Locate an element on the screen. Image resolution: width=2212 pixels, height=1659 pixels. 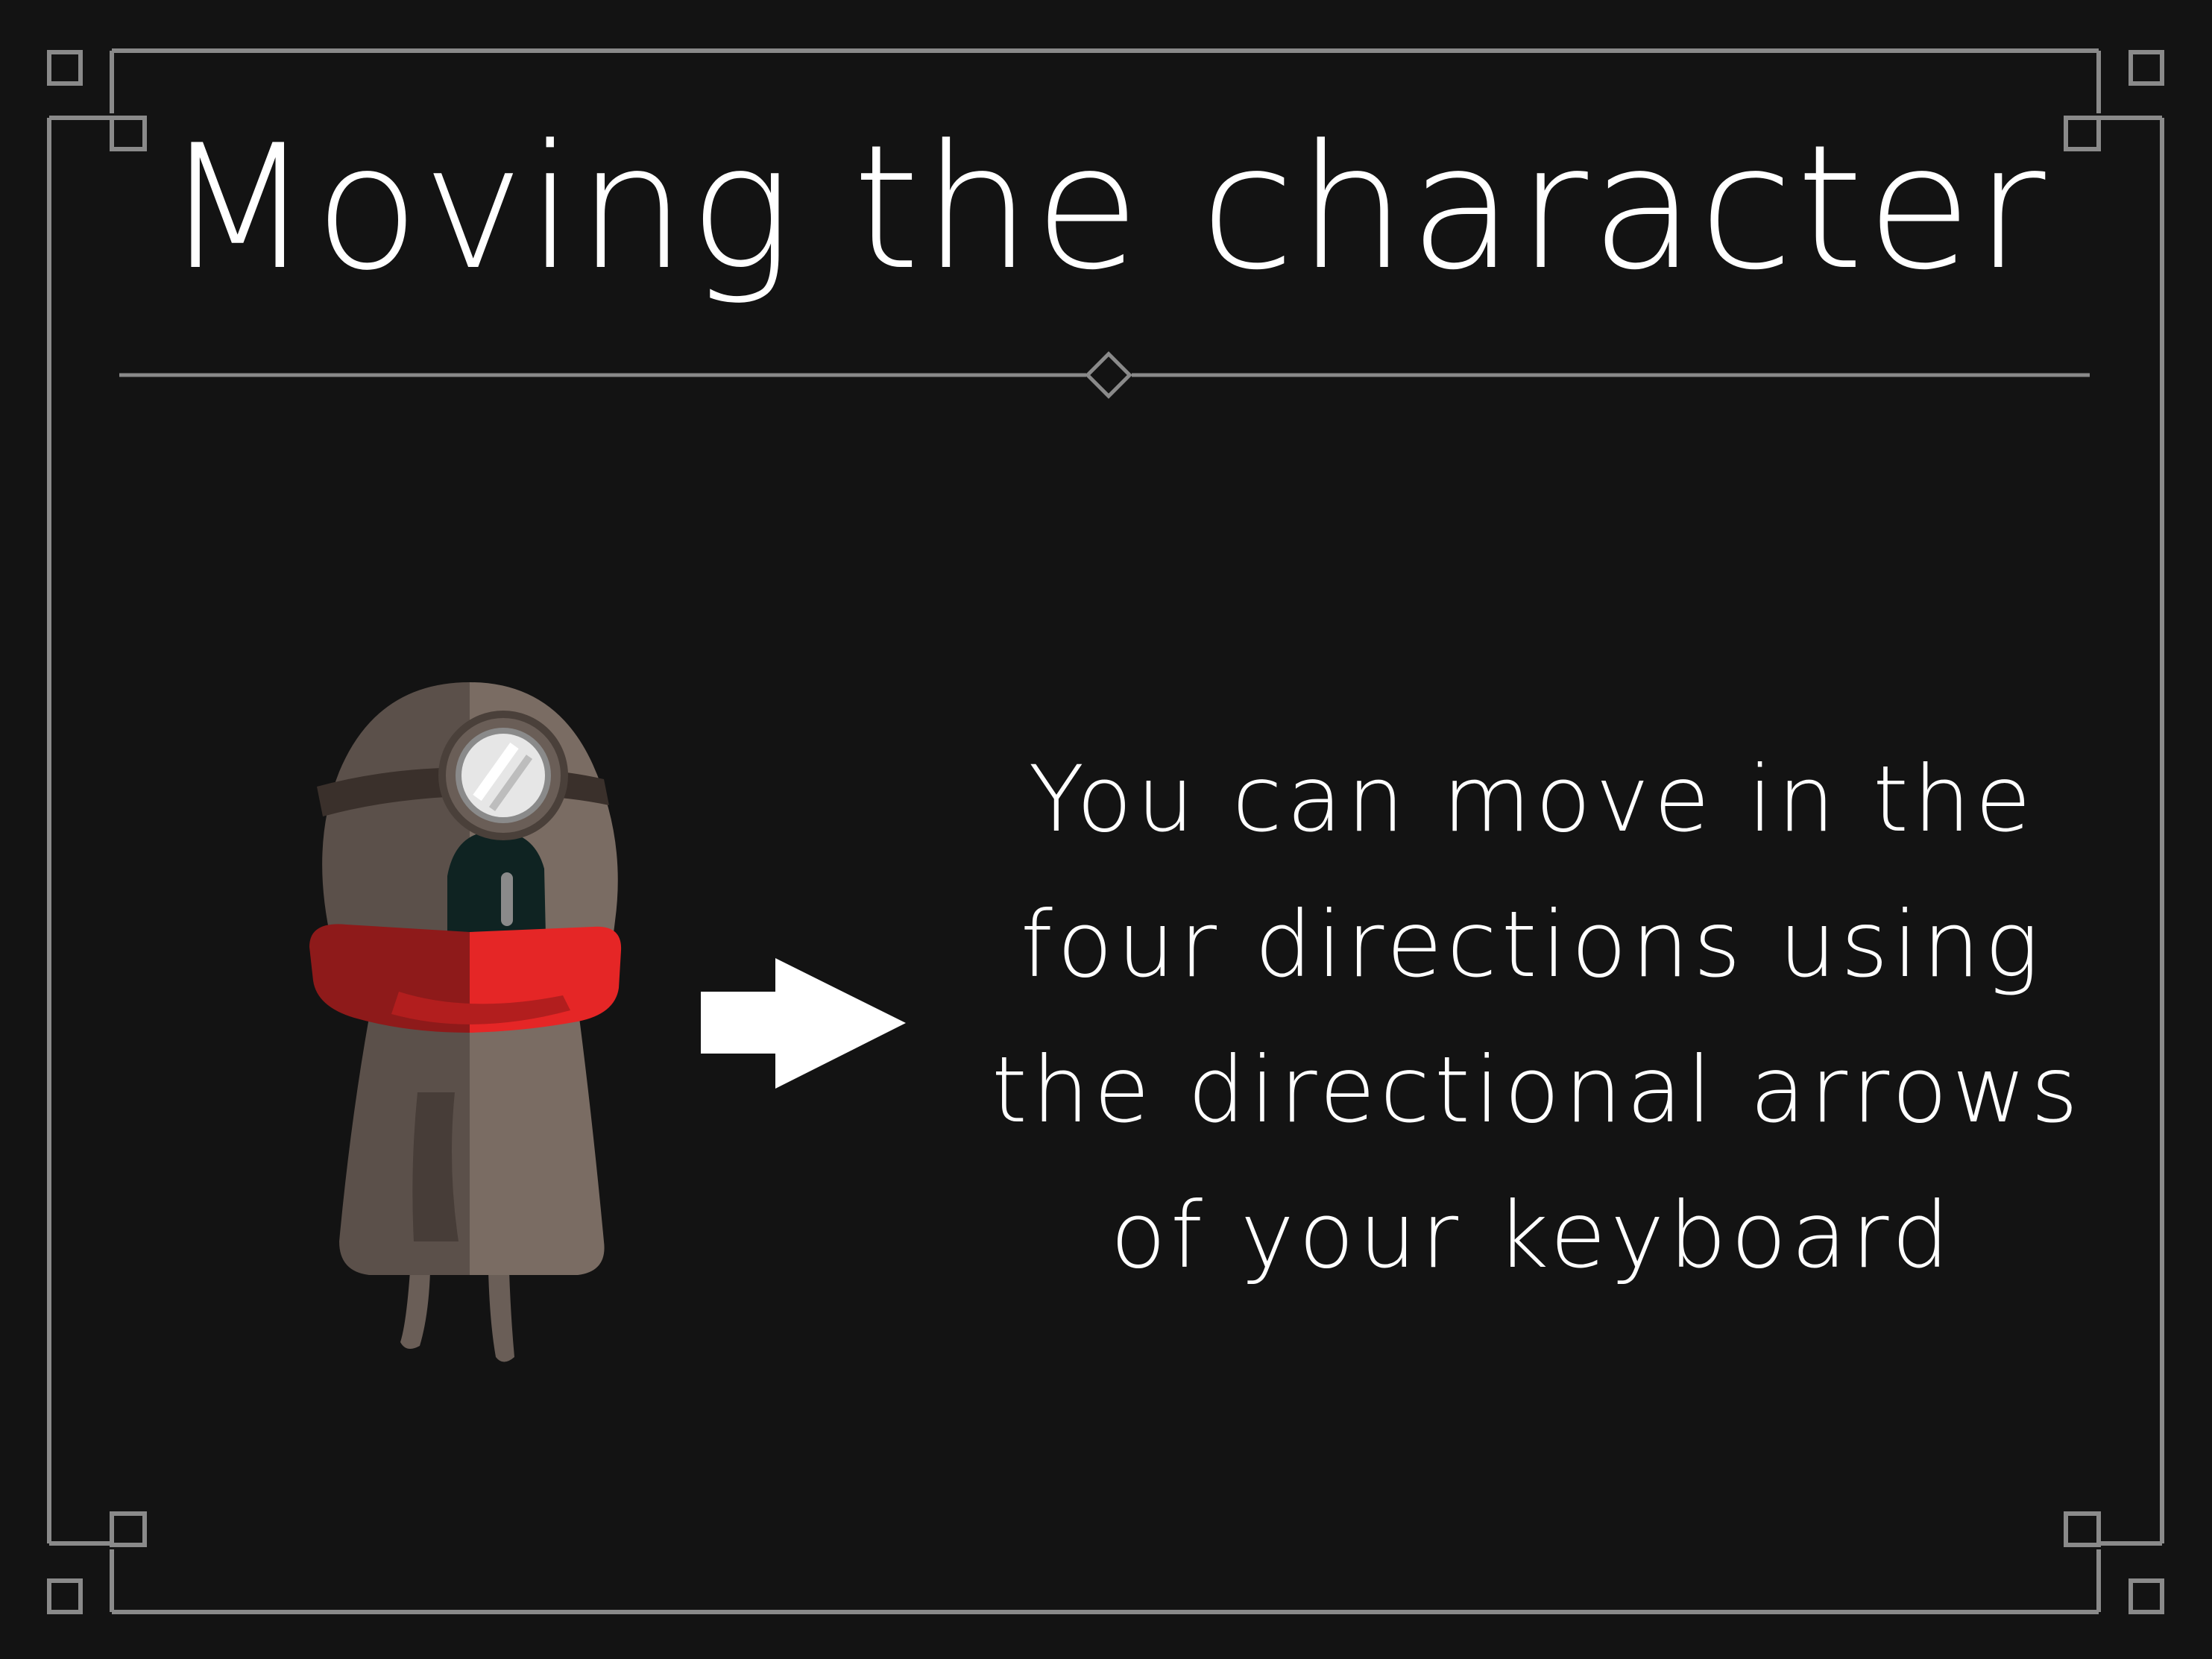
instruction-line: four directions using is located at coordinates (1532, 945).